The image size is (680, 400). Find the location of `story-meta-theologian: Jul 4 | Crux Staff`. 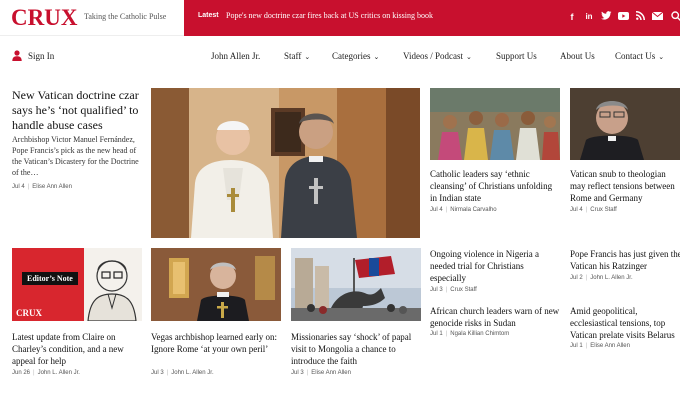

story-meta-theologian: Jul 4 | Crux Staff is located at coordinates (593, 210).